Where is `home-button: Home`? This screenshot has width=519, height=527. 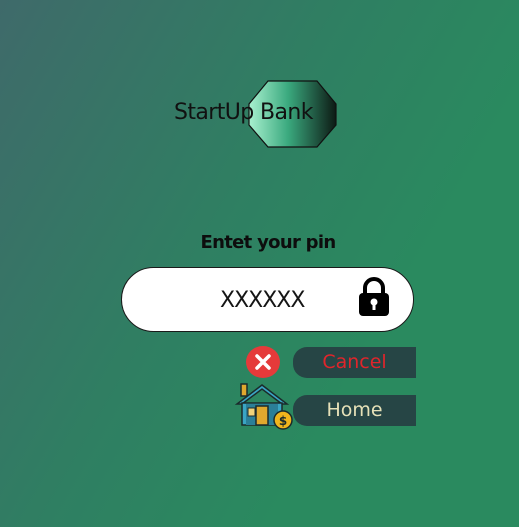
home-button: Home is located at coordinates (354, 410).